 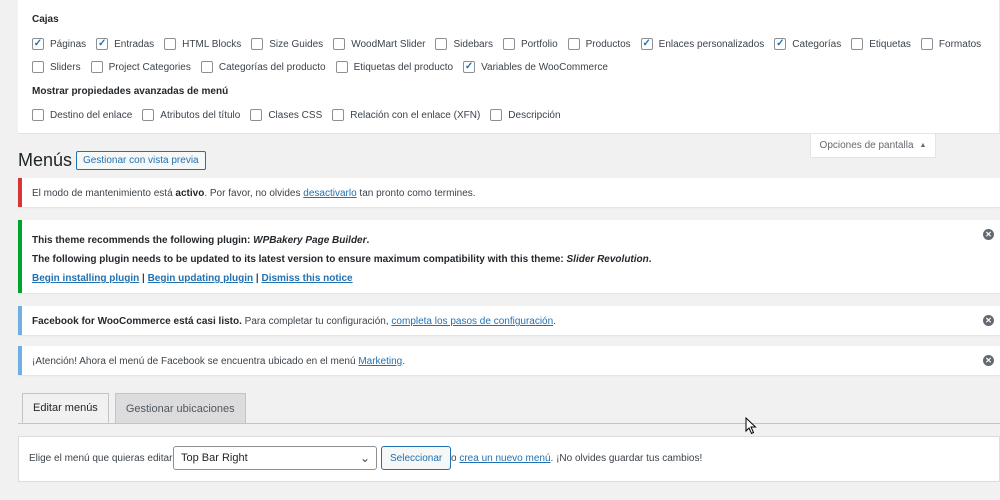 I want to click on menu-select: Top Bar Right ⌄, so click(x=275, y=458).